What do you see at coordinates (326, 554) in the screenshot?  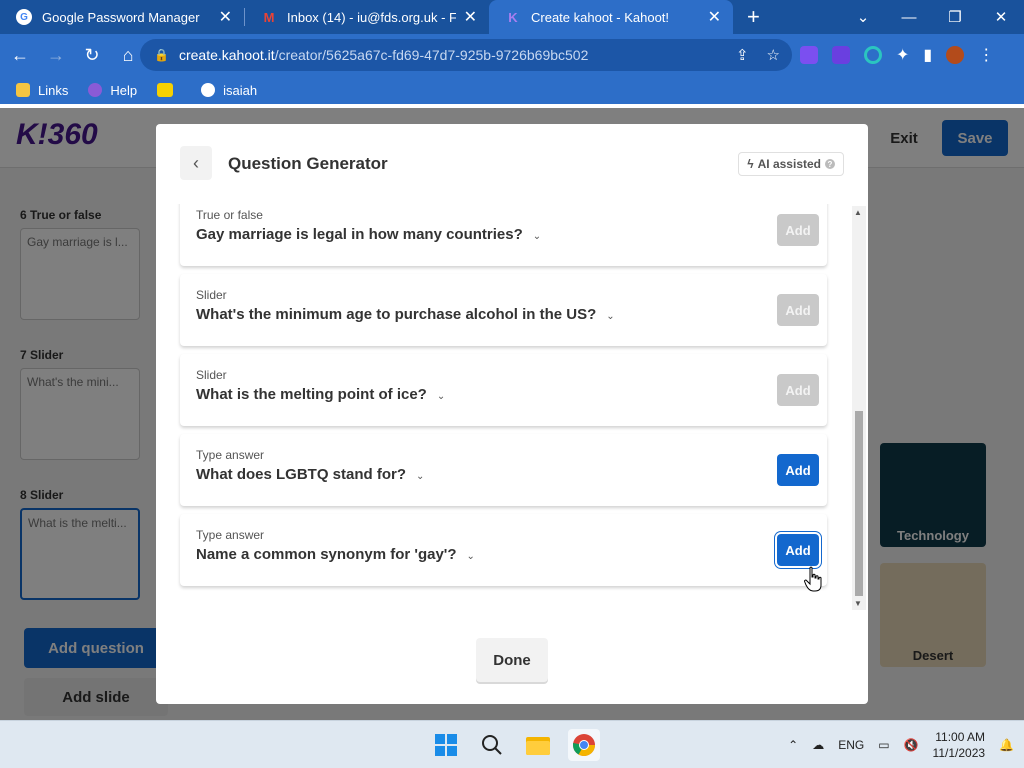 I see `question-text-label: Name a common synonym for 'gay'?` at bounding box center [326, 554].